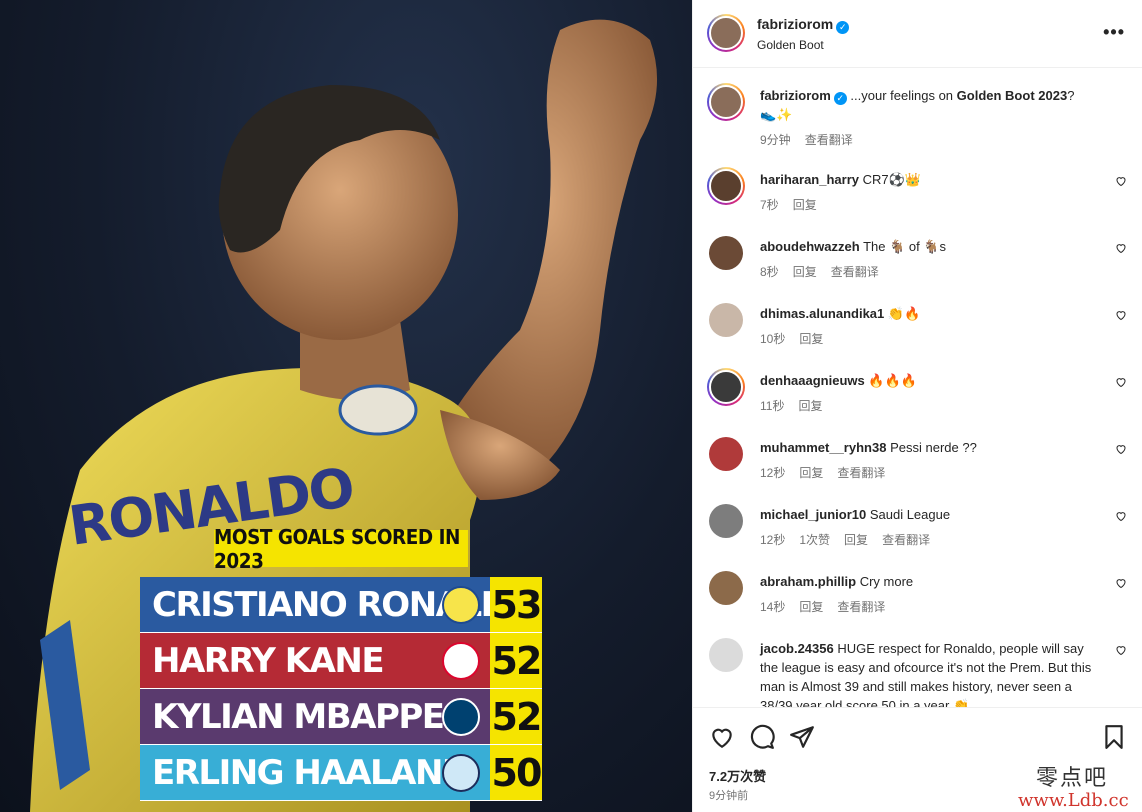 This screenshot has height=812, width=1142. What do you see at coordinates (910, 514) in the screenshot?
I see `comment-text: Saudi League` at bounding box center [910, 514].